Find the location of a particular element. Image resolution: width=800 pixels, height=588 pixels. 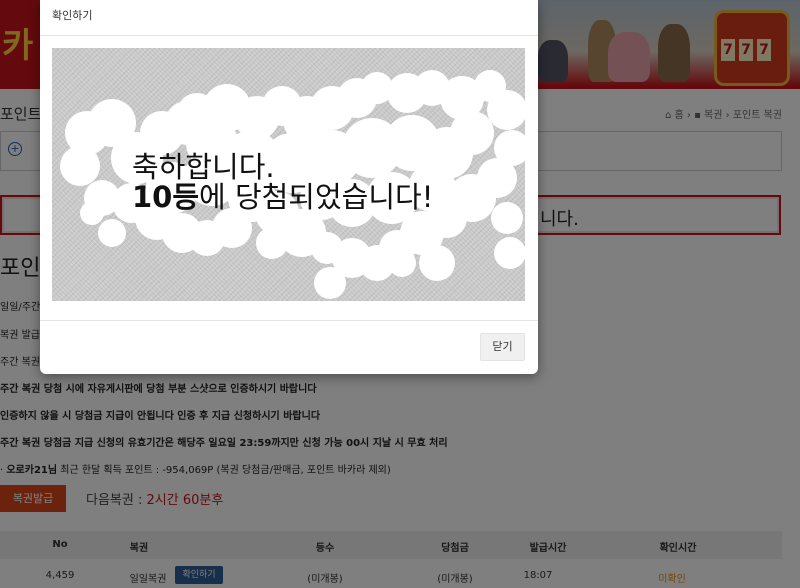

prize-rank: 10등 is located at coordinates (166, 197).